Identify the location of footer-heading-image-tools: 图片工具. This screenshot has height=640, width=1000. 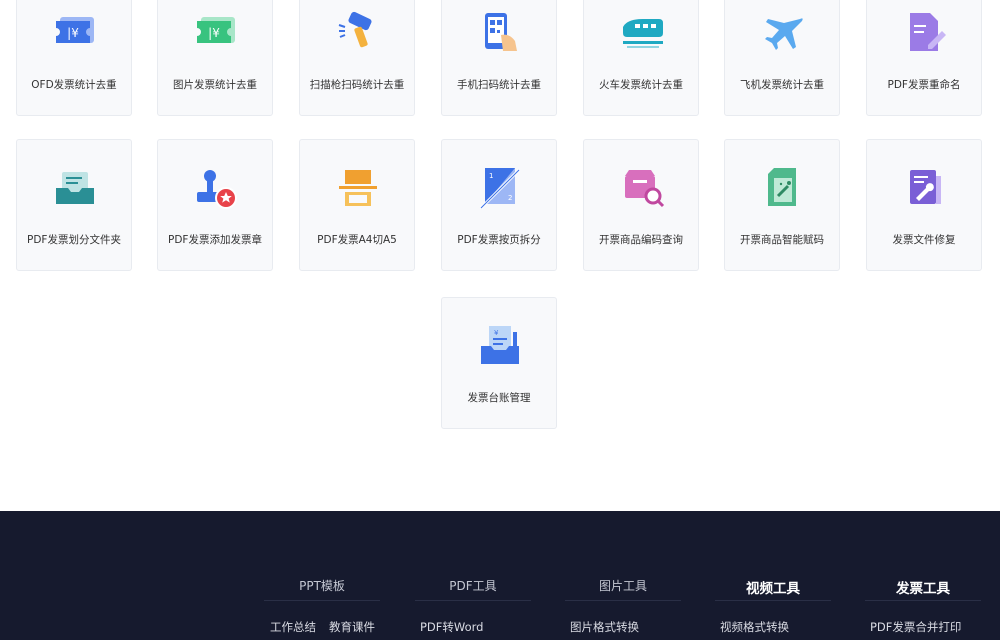
(623, 585).